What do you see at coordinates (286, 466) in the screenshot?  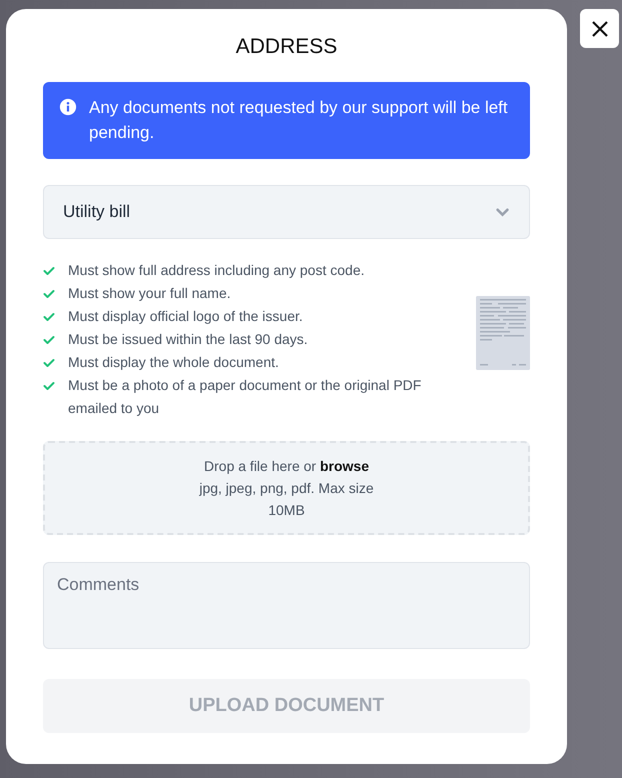 I see `dropzone-text: Drop a file here or browse` at bounding box center [286, 466].